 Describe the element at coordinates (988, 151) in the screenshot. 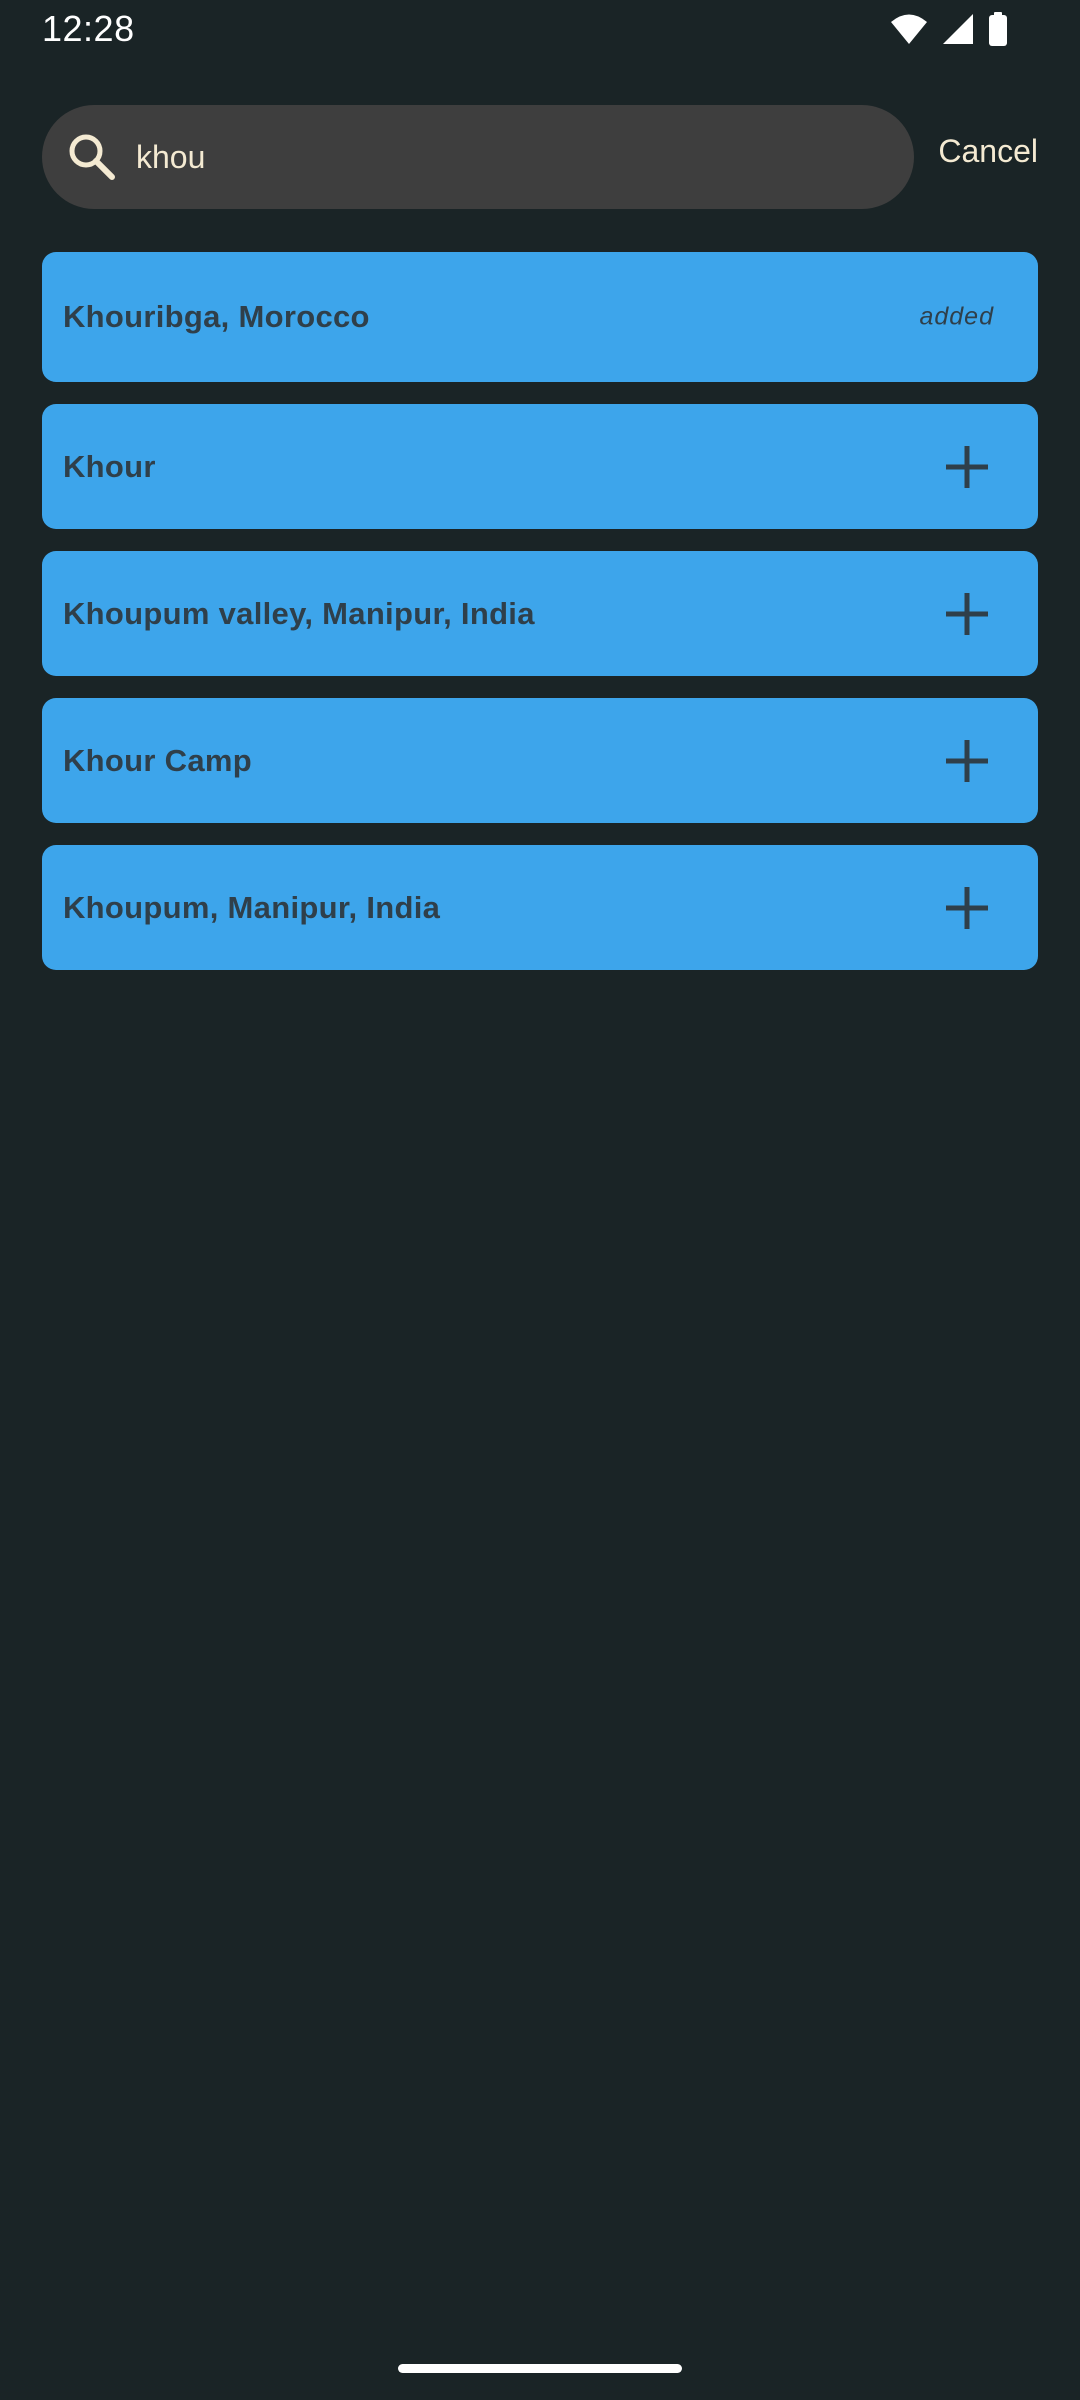

I see `cancel-button: Cancel` at that location.